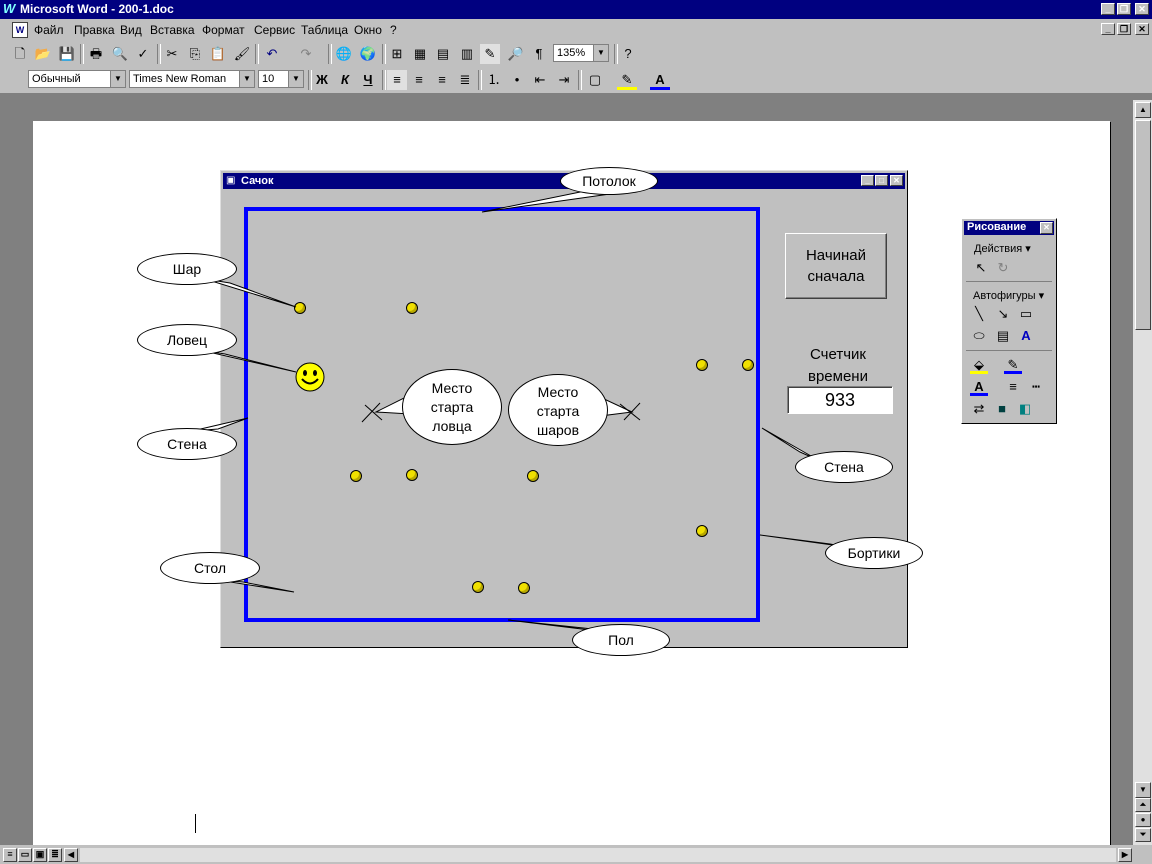 This screenshot has height=864, width=1152. Describe the element at coordinates (452, 407) in the screenshot. I see `callout-catcher-start: Место старта ловца` at that location.